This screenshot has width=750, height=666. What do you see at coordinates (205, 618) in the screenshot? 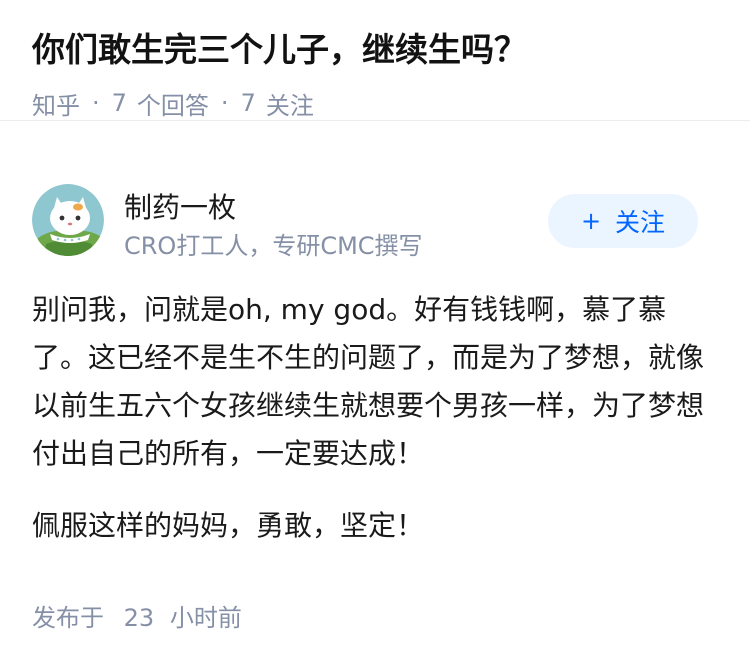
I see `published-unit: 小时前` at bounding box center [205, 618].